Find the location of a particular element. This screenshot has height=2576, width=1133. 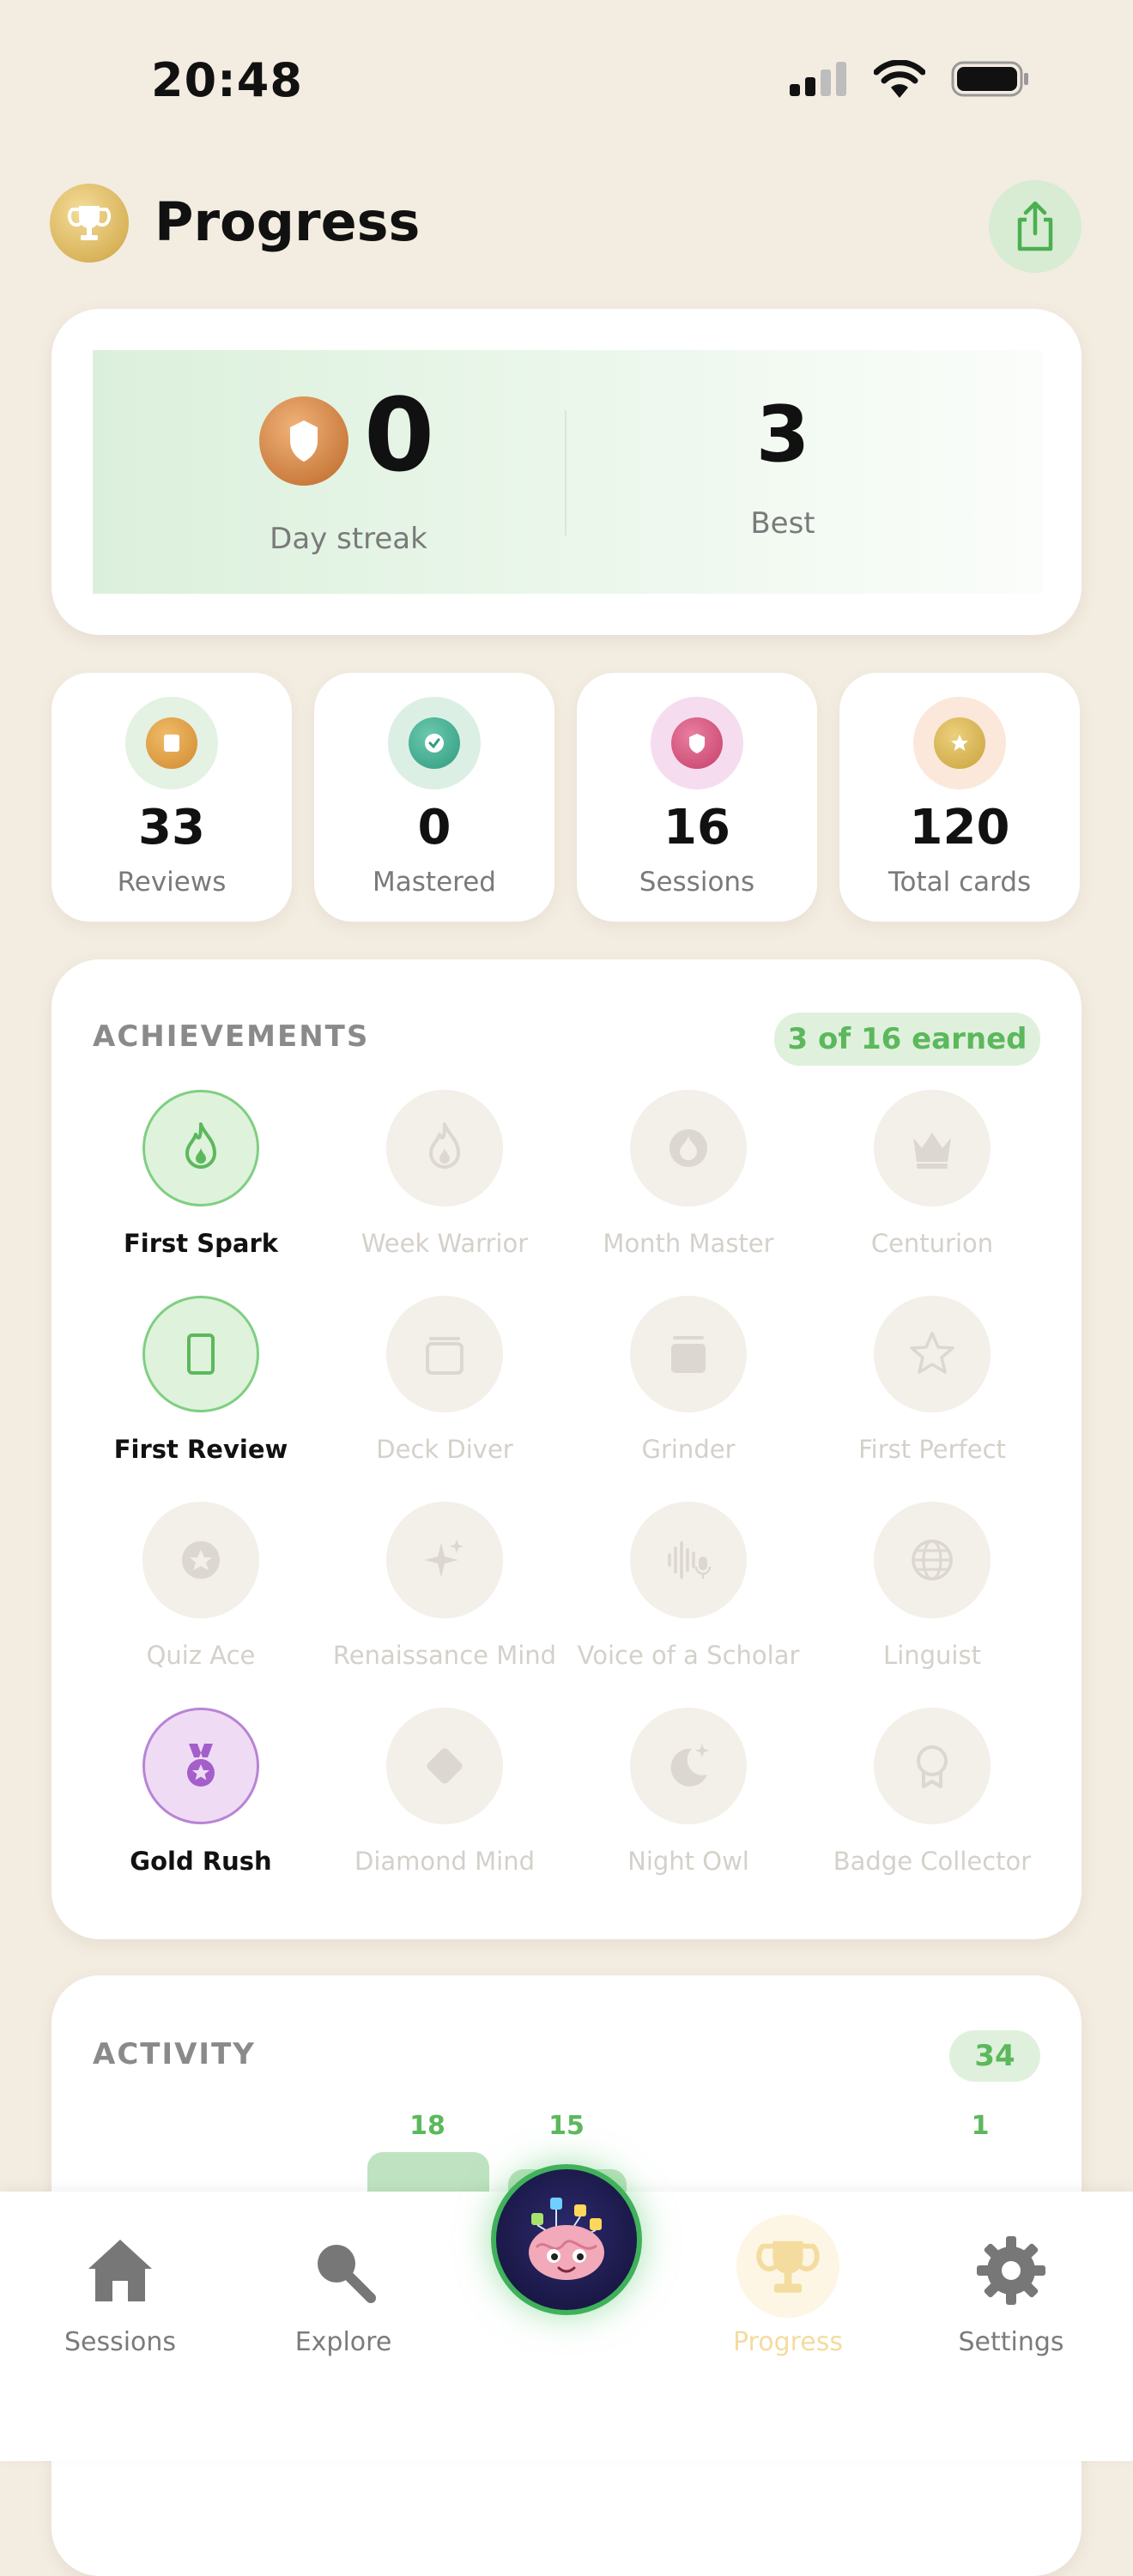

medal-icon is located at coordinates (201, 1765).